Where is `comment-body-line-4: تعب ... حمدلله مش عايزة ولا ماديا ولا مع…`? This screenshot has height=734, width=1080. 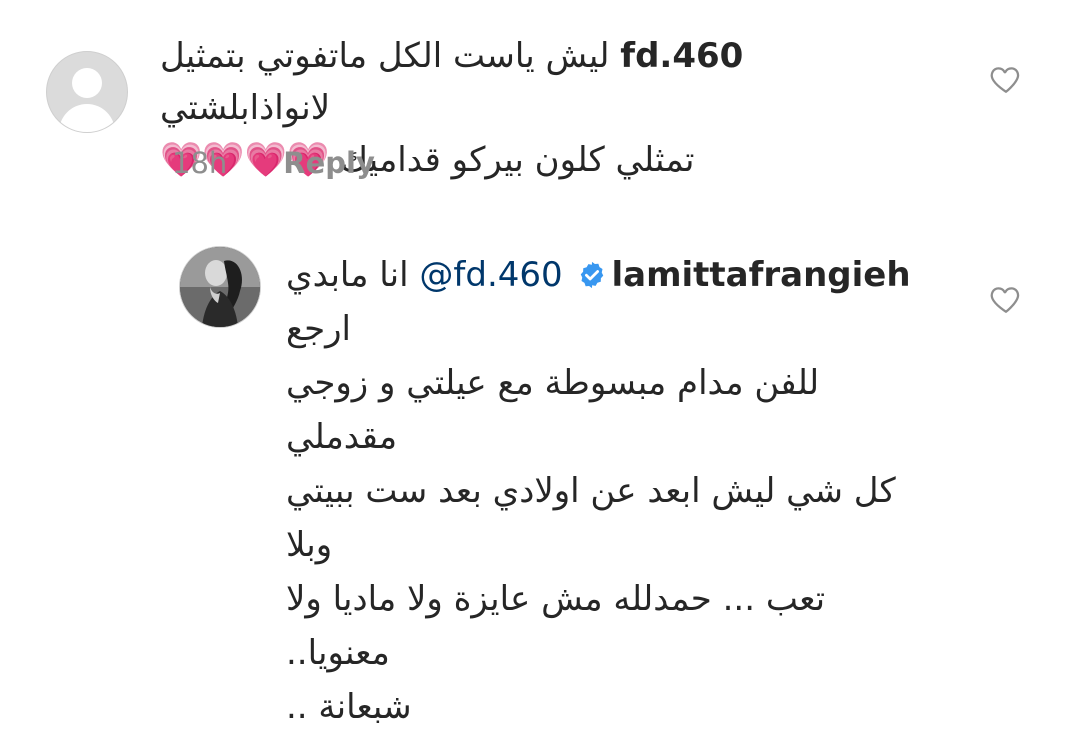
comment-body-line-4: تعب ... حمدلله مش عايزة ولا ماديا ولا مع… is located at coordinates (556, 626).